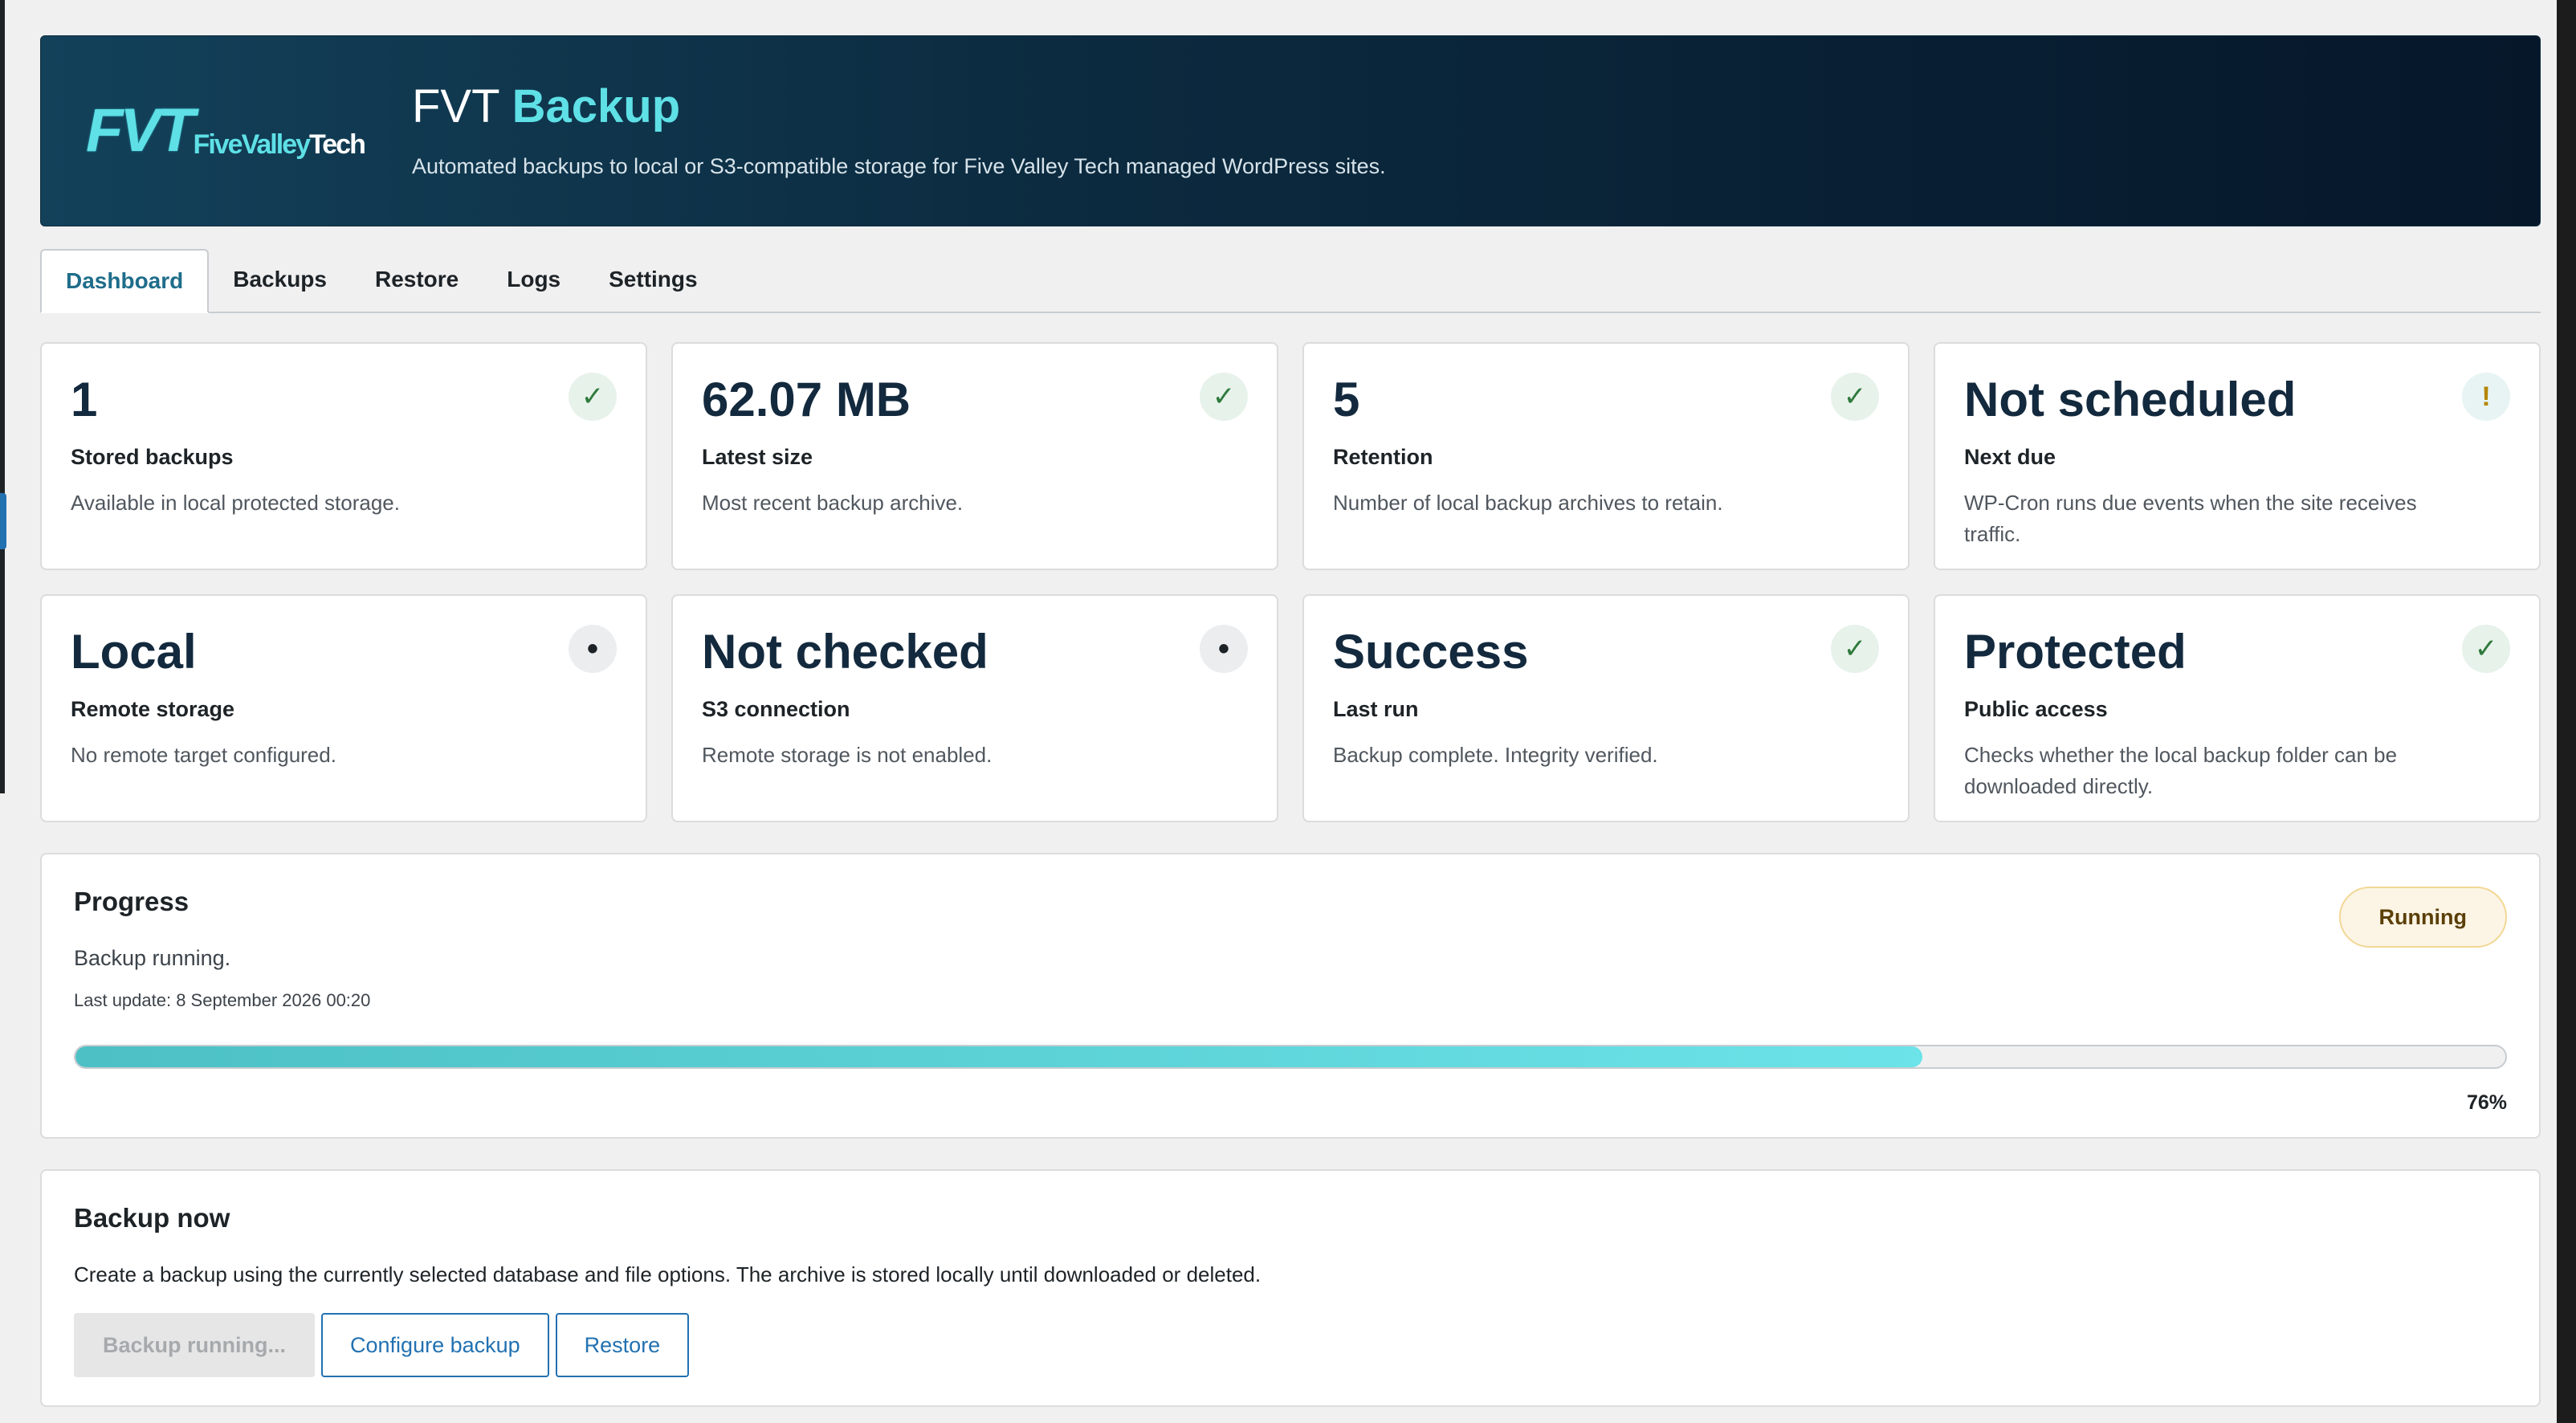 The image size is (2576, 1423). I want to click on tab-logs: Logs, so click(534, 279).